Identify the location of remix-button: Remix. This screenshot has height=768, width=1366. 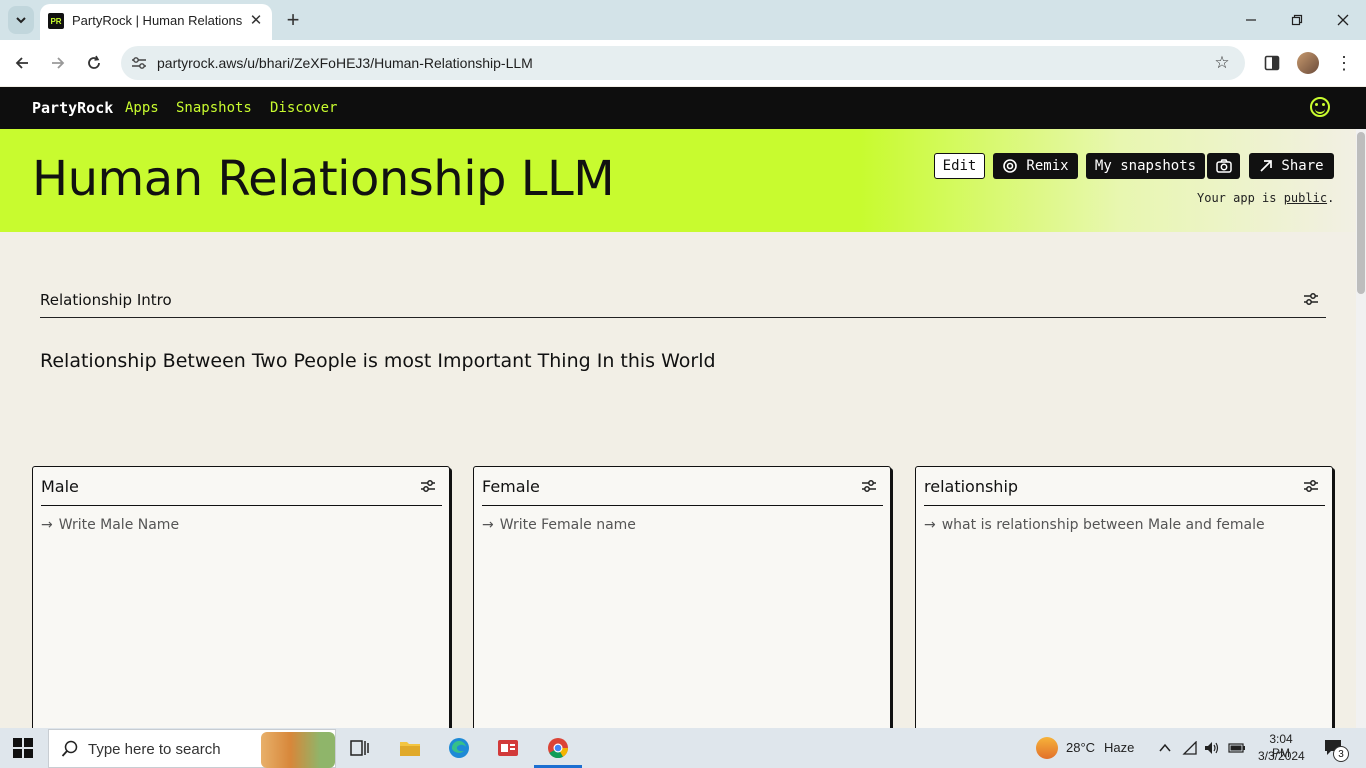
(1035, 166).